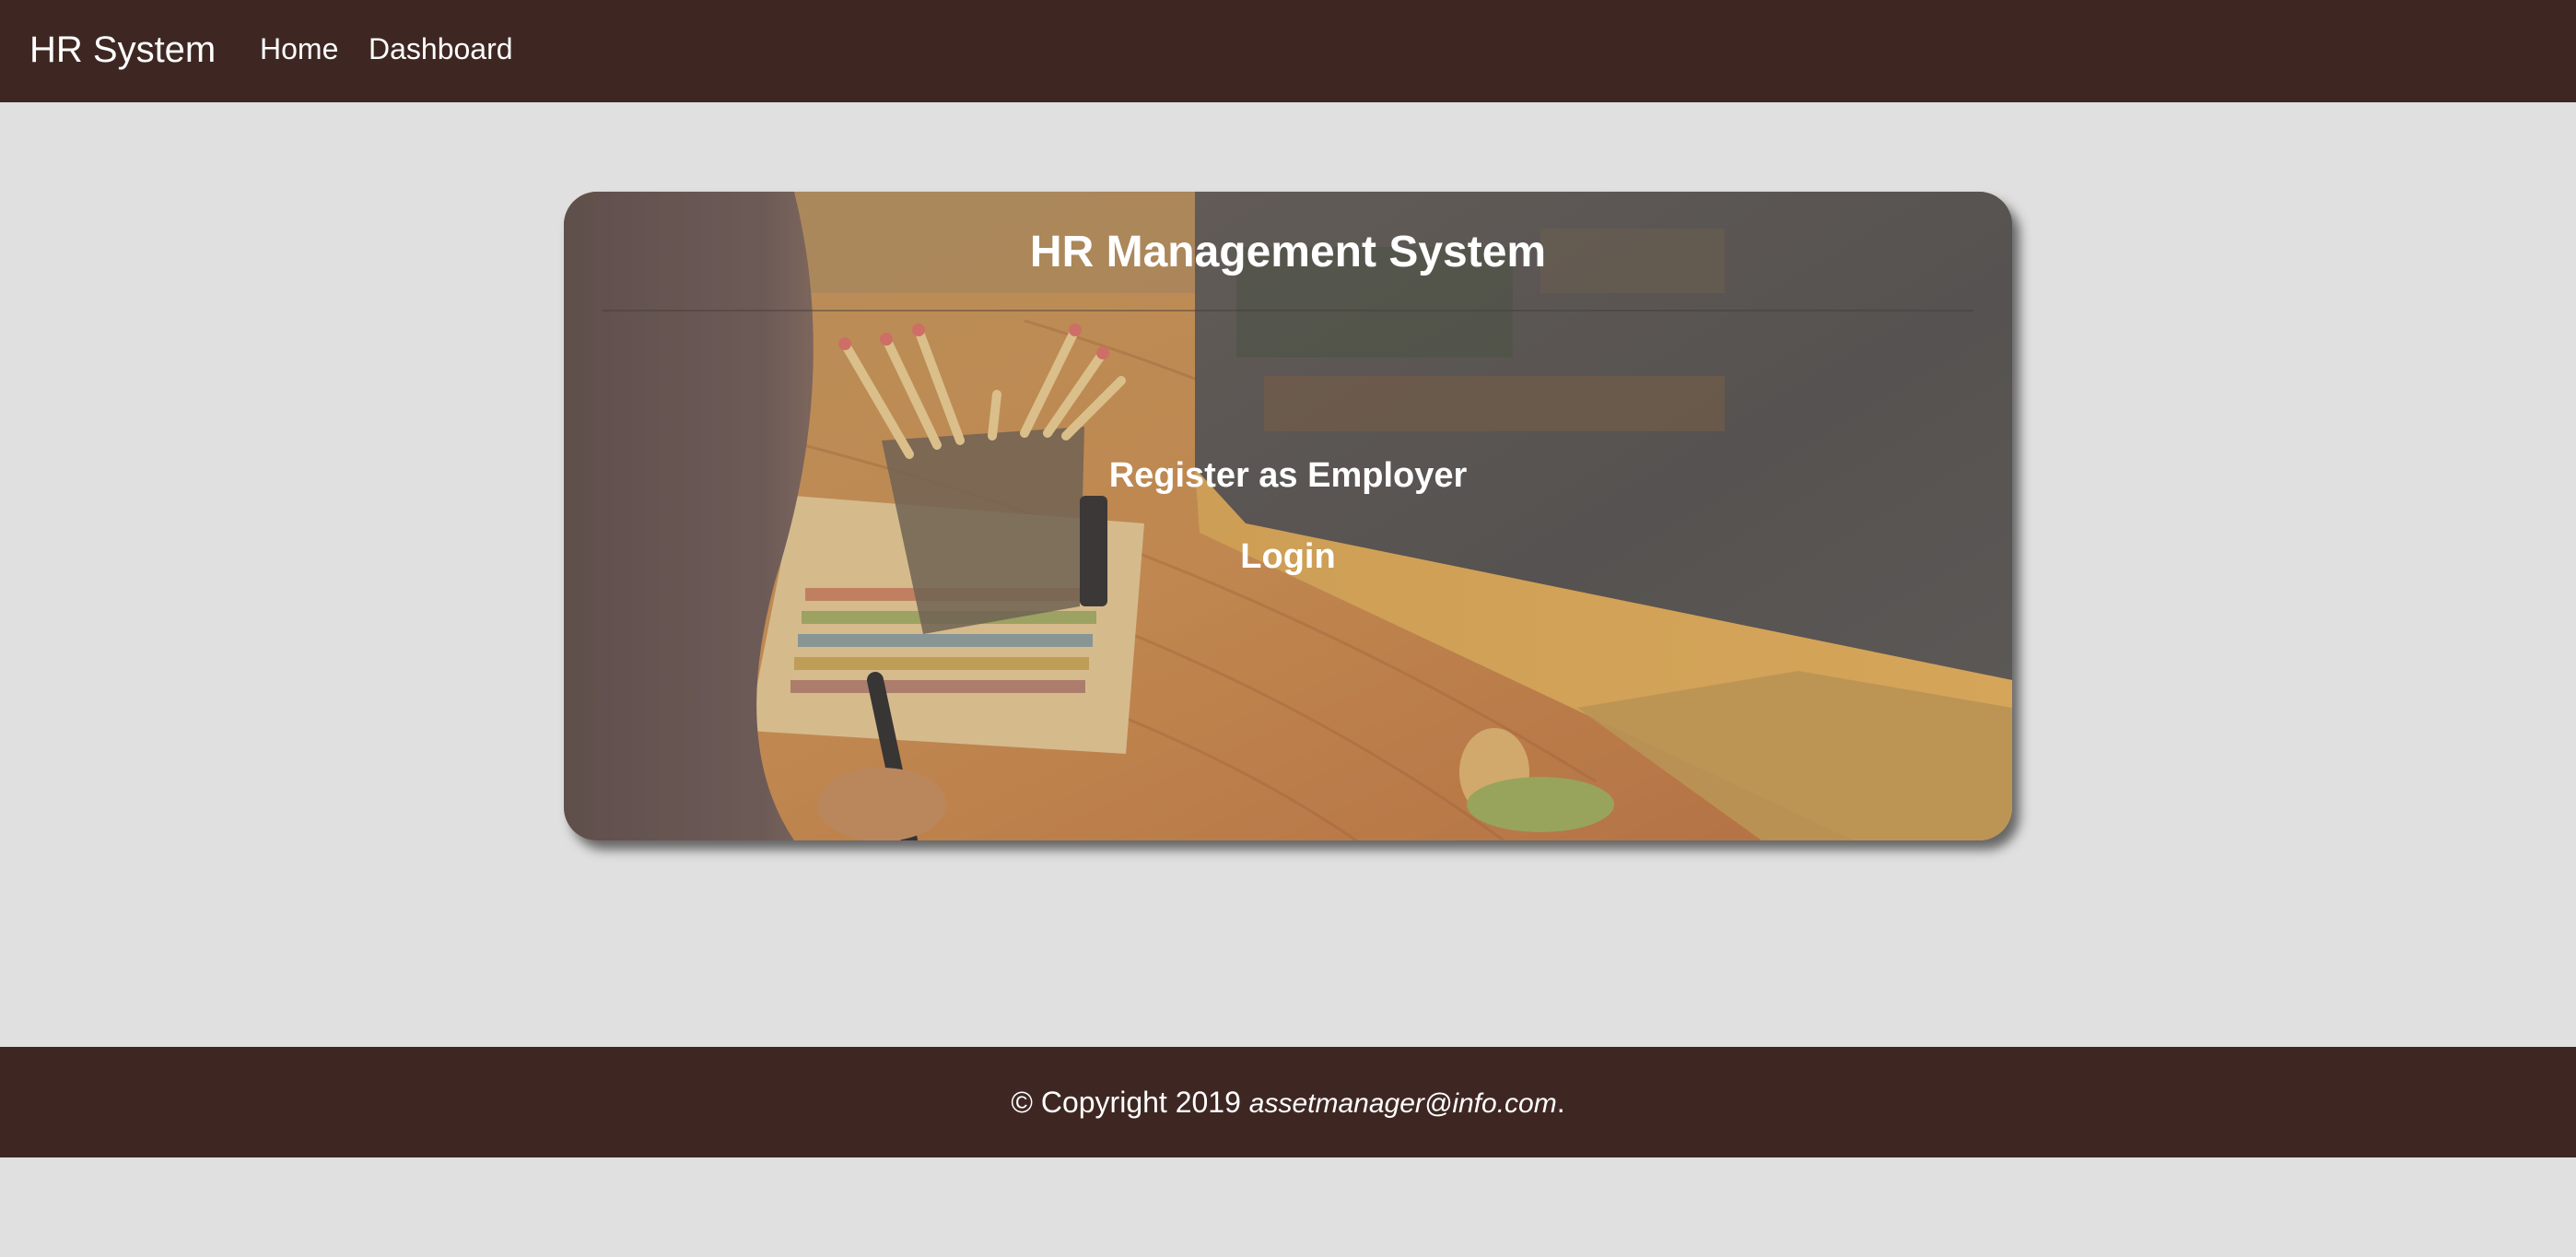 The width and height of the screenshot is (2576, 1257). I want to click on login-link: Login, so click(1288, 557).